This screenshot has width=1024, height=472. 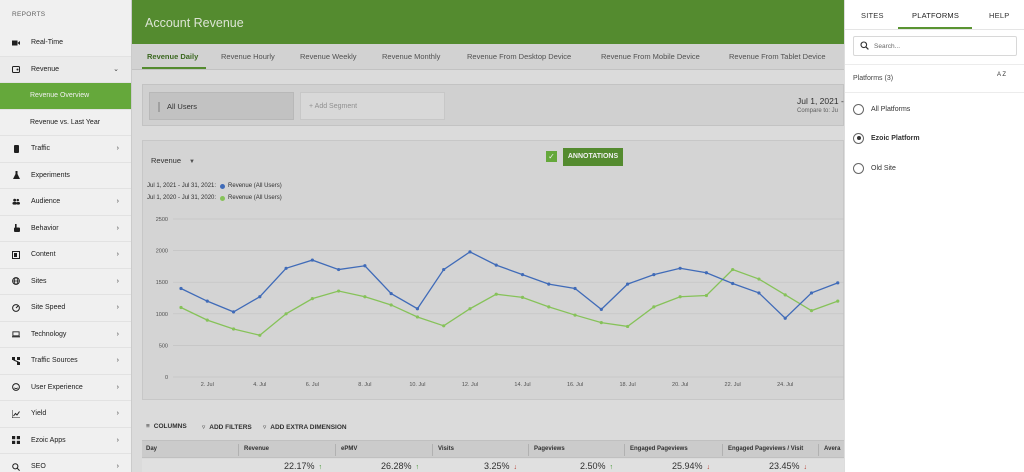 What do you see at coordinates (182, 106) in the screenshot?
I see `segment-label: All Users` at bounding box center [182, 106].